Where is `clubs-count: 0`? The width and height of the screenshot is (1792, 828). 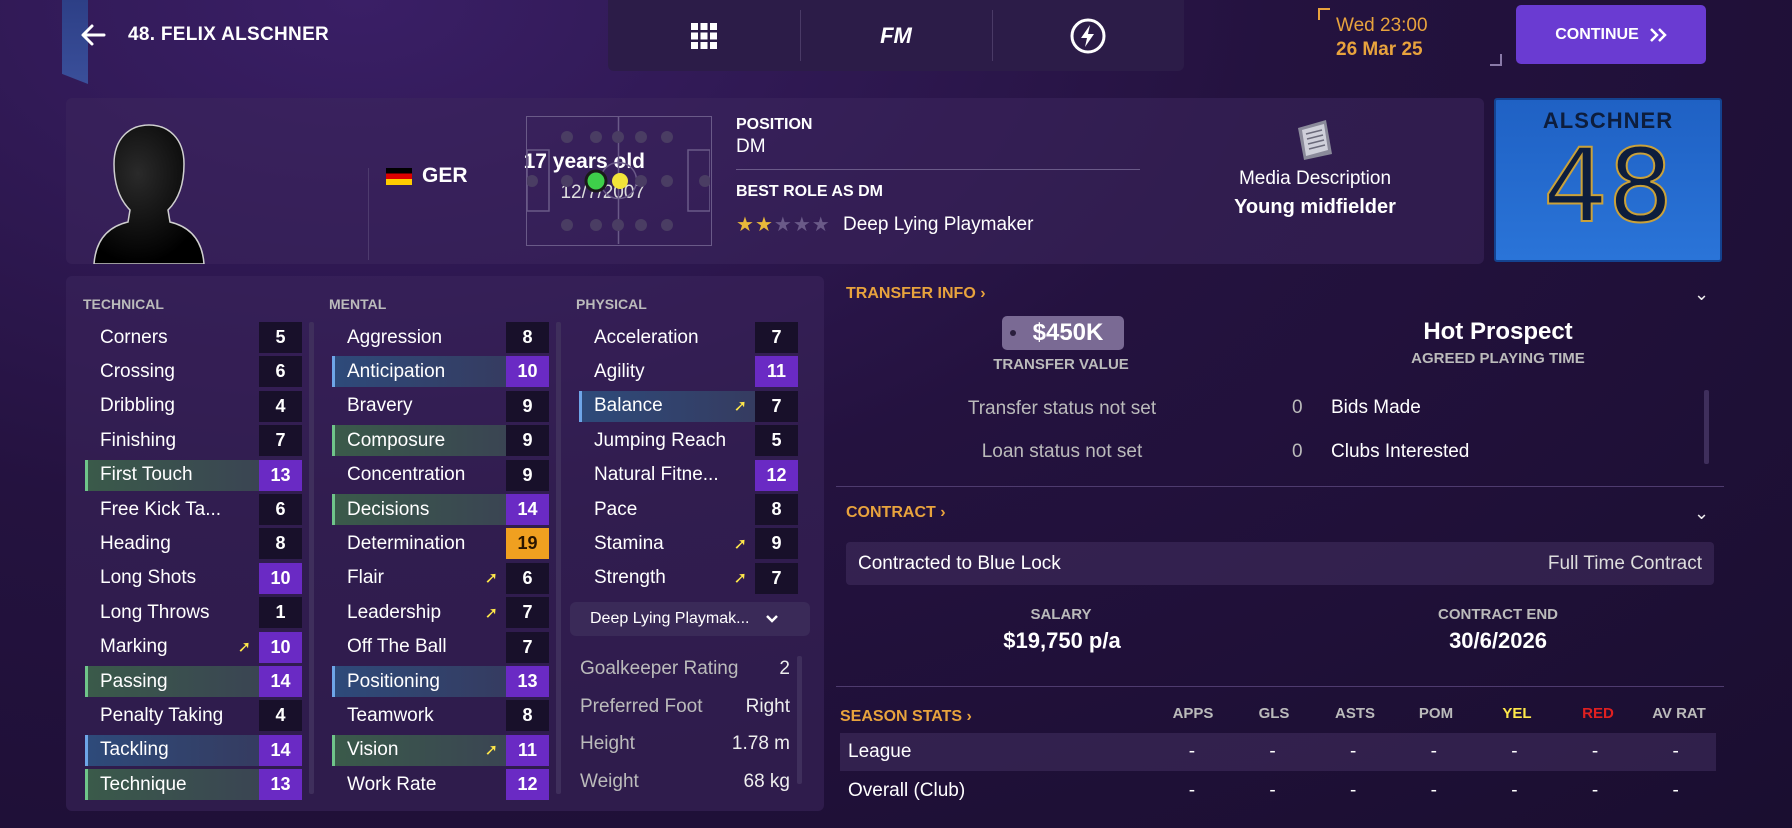
clubs-count: 0 is located at coordinates (1297, 451).